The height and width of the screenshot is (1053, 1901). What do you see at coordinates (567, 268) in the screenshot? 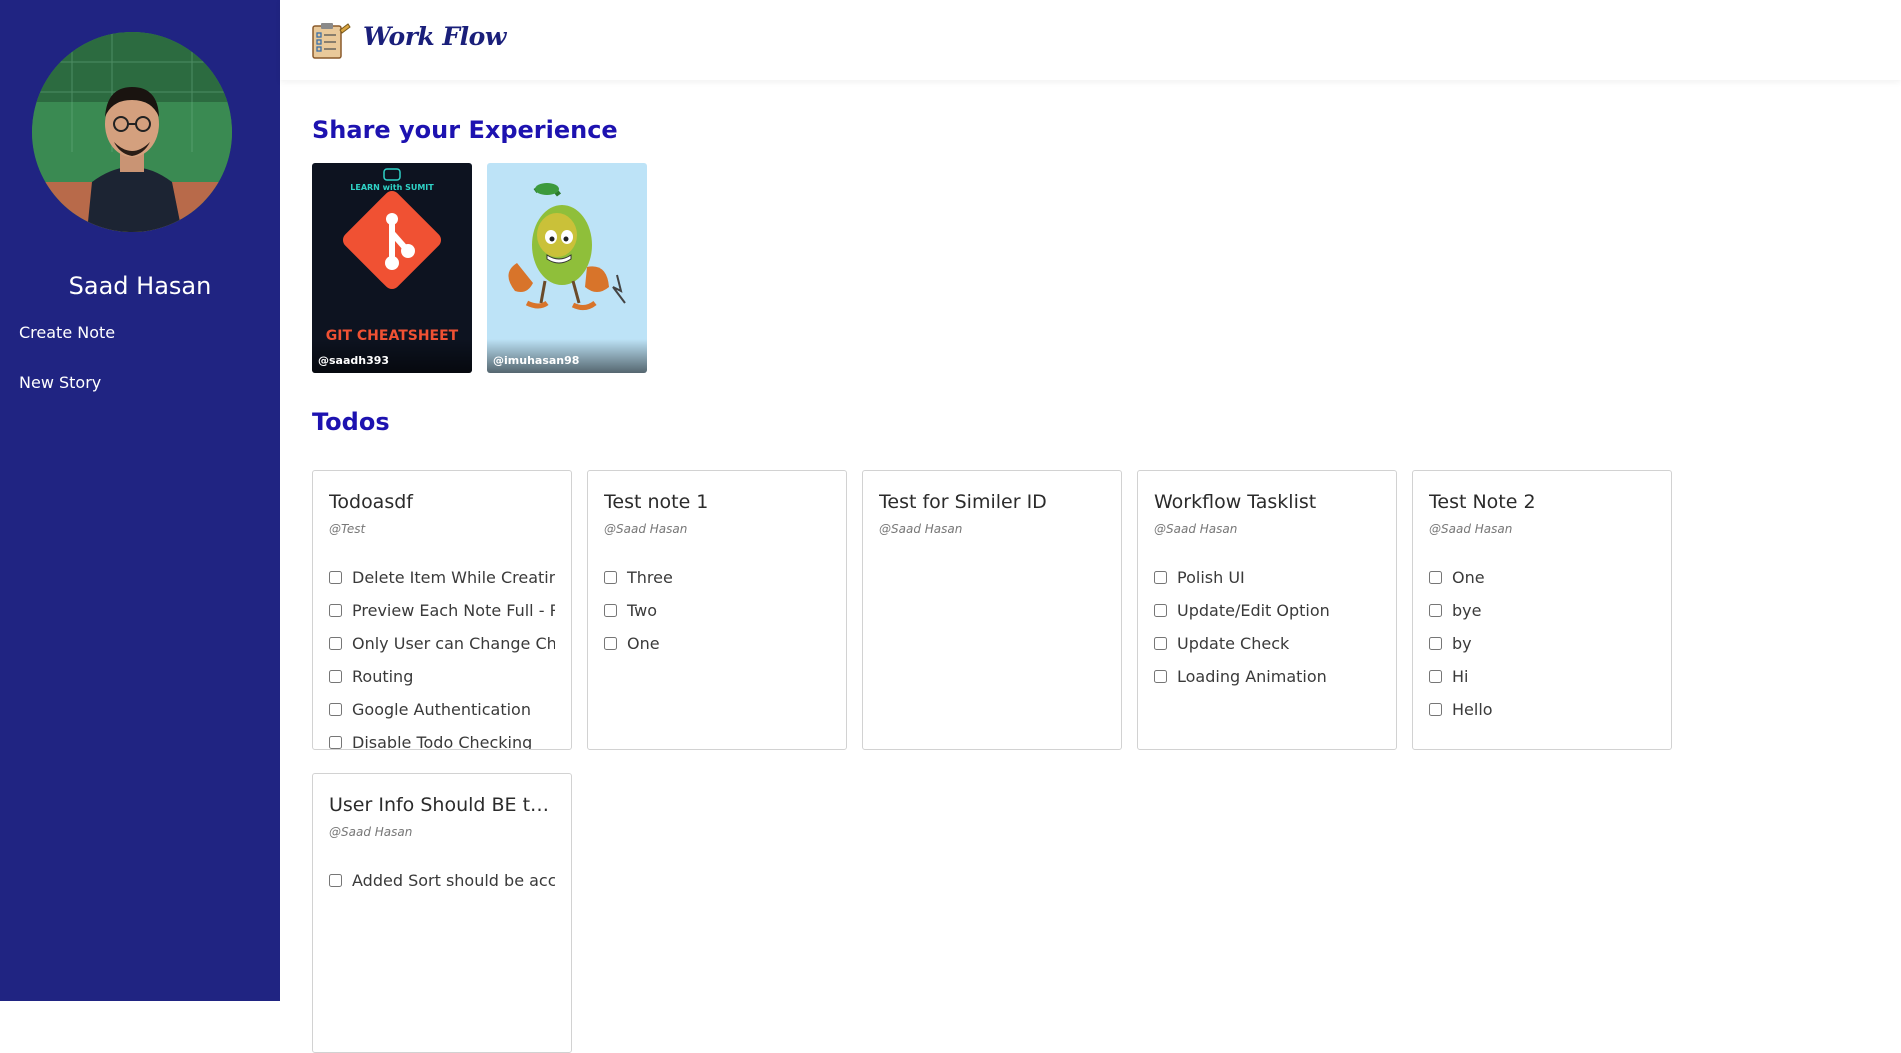
I see `story-card: @imuhasan98` at bounding box center [567, 268].